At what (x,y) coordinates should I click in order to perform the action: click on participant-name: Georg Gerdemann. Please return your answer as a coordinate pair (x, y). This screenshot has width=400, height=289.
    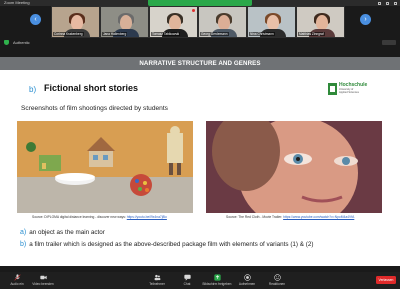
    Looking at the image, I should click on (214, 34).